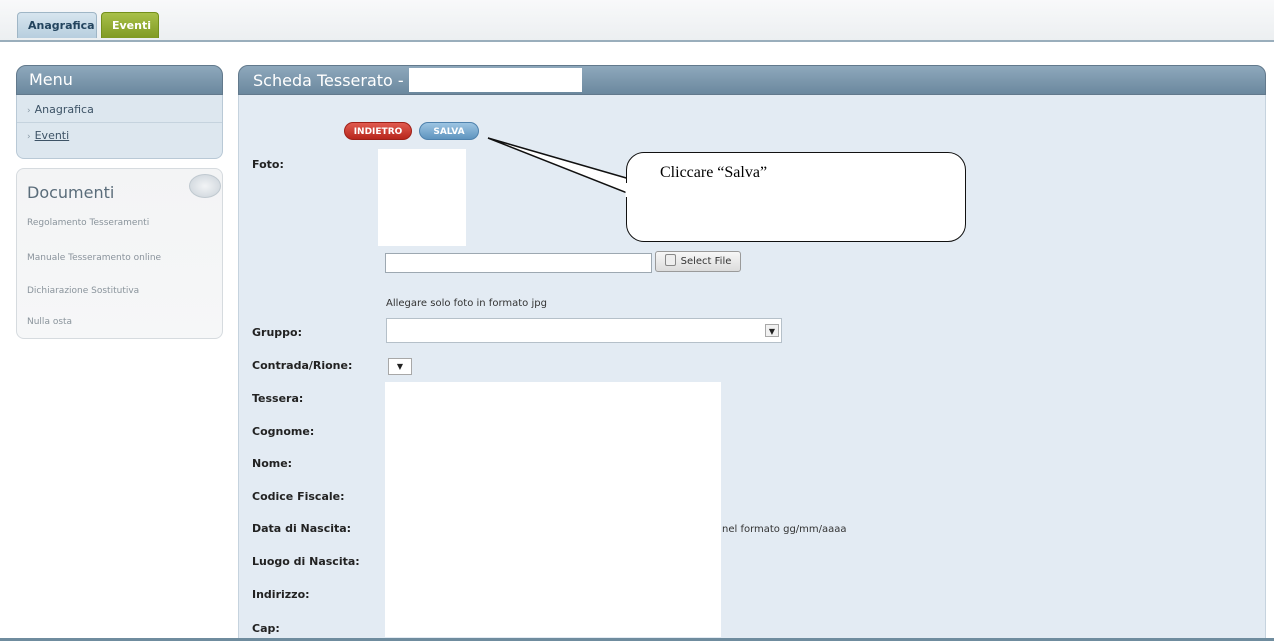 Image resolution: width=1274 pixels, height=641 pixels. I want to click on documents-title: Documenti, so click(71, 192).